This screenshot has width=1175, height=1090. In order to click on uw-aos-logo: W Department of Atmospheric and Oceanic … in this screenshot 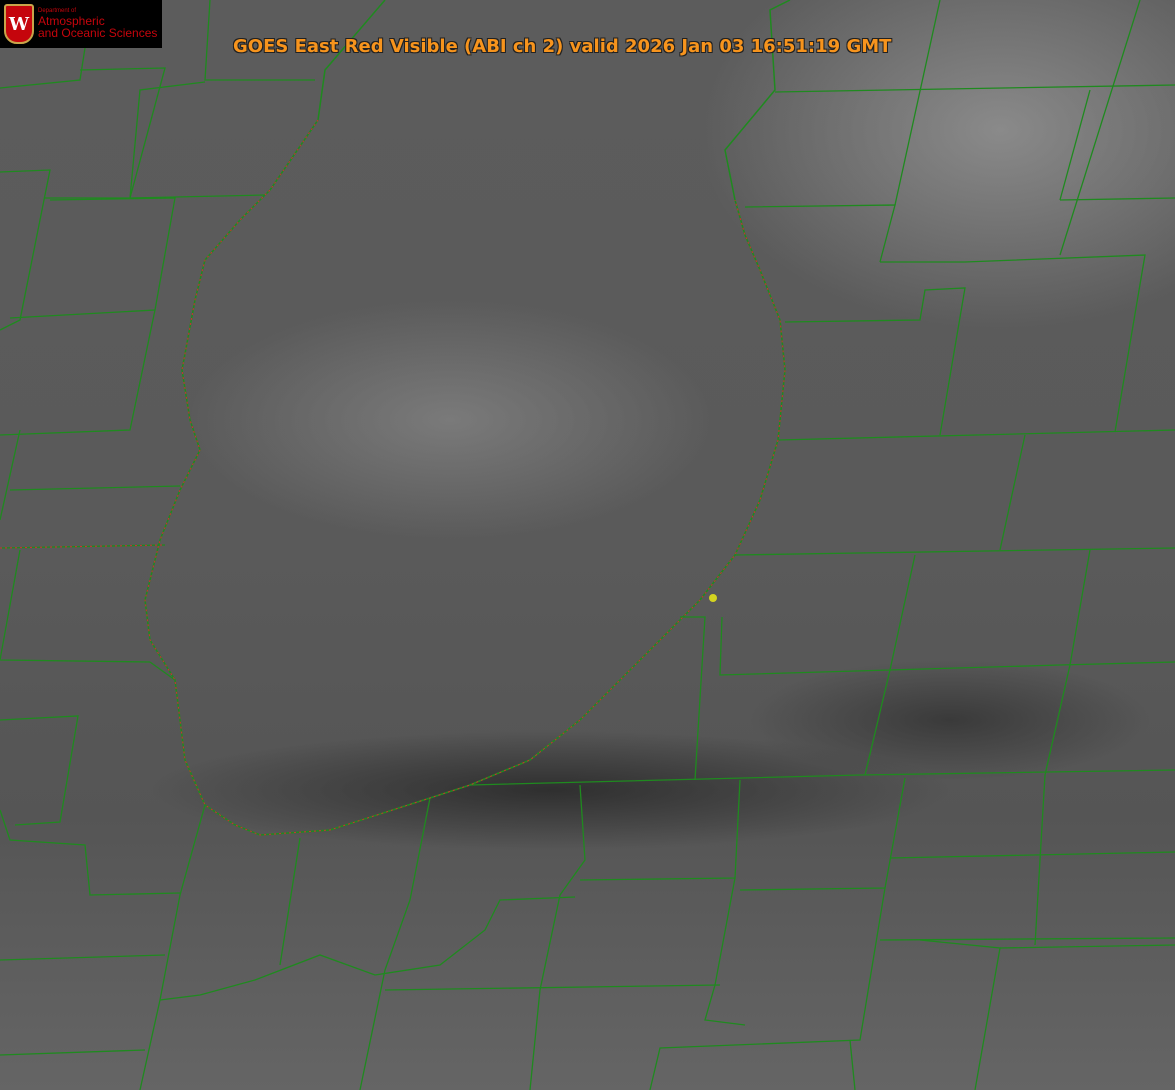, I will do `click(81, 24)`.